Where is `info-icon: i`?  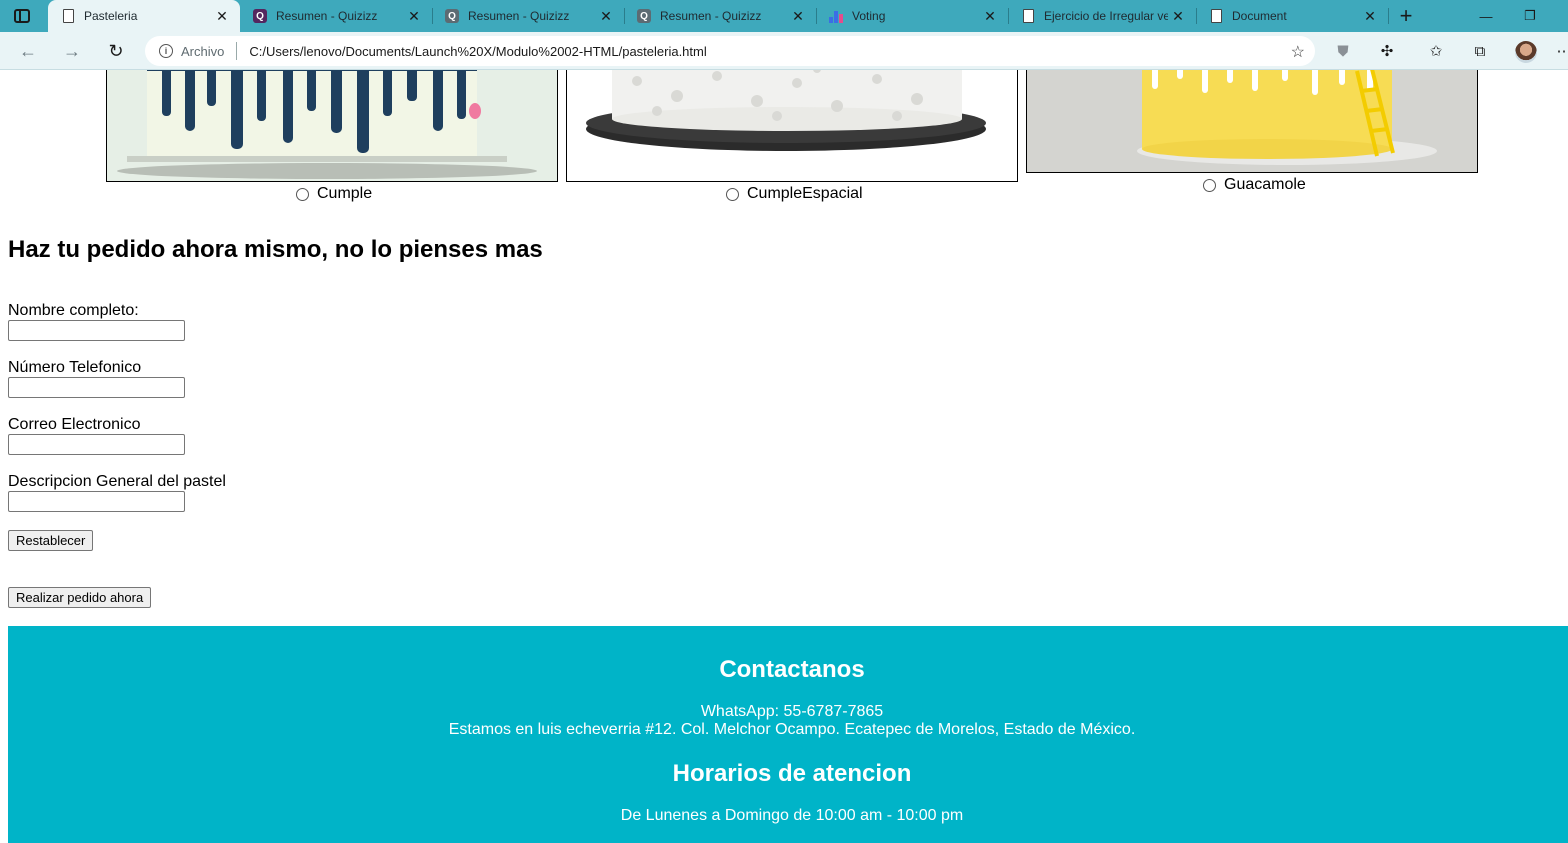
info-icon: i is located at coordinates (166, 51).